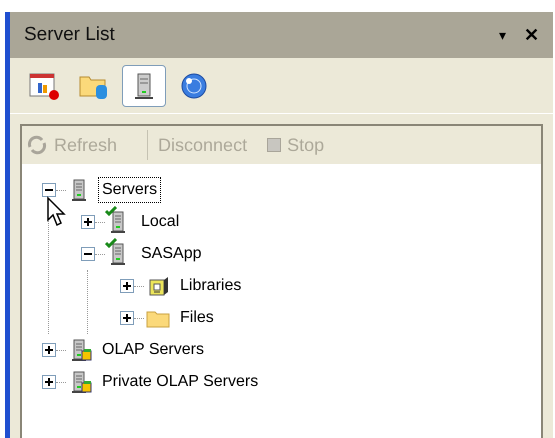  What do you see at coordinates (153, 350) in the screenshot?
I see `tree-item: OLAP Servers` at bounding box center [153, 350].